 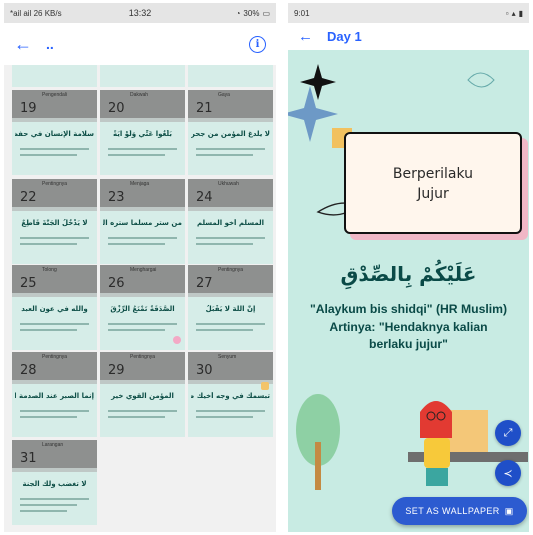 I want to click on grid-tile: Senyum 30 تبسمك في وجه أخيك صدقة, so click(x=230, y=394).